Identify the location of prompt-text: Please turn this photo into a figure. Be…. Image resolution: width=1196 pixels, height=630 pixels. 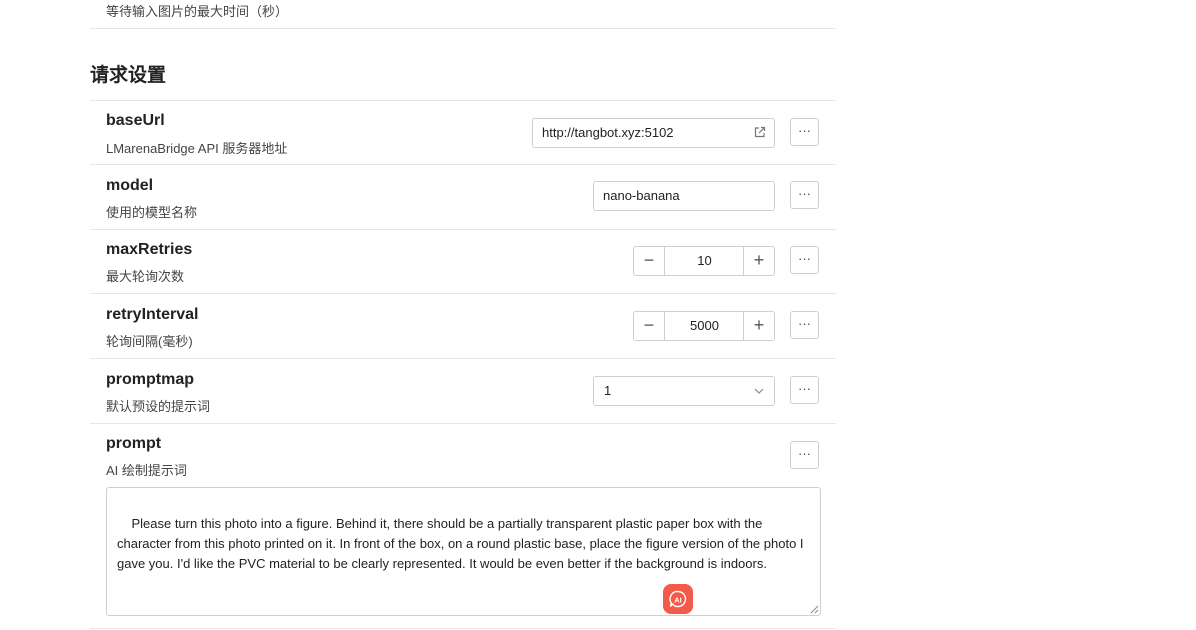
(462, 543).